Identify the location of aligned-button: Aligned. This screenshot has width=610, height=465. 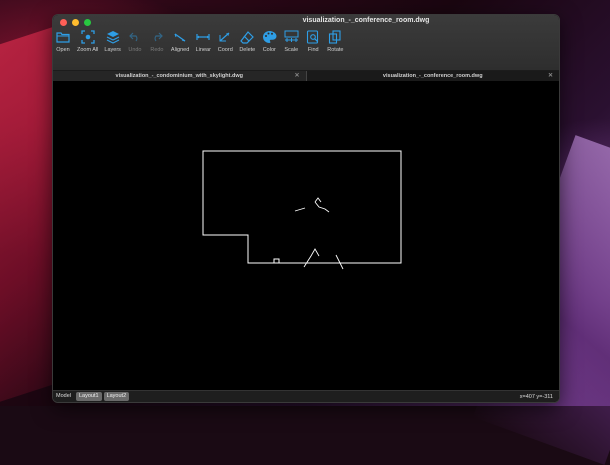
(180, 41).